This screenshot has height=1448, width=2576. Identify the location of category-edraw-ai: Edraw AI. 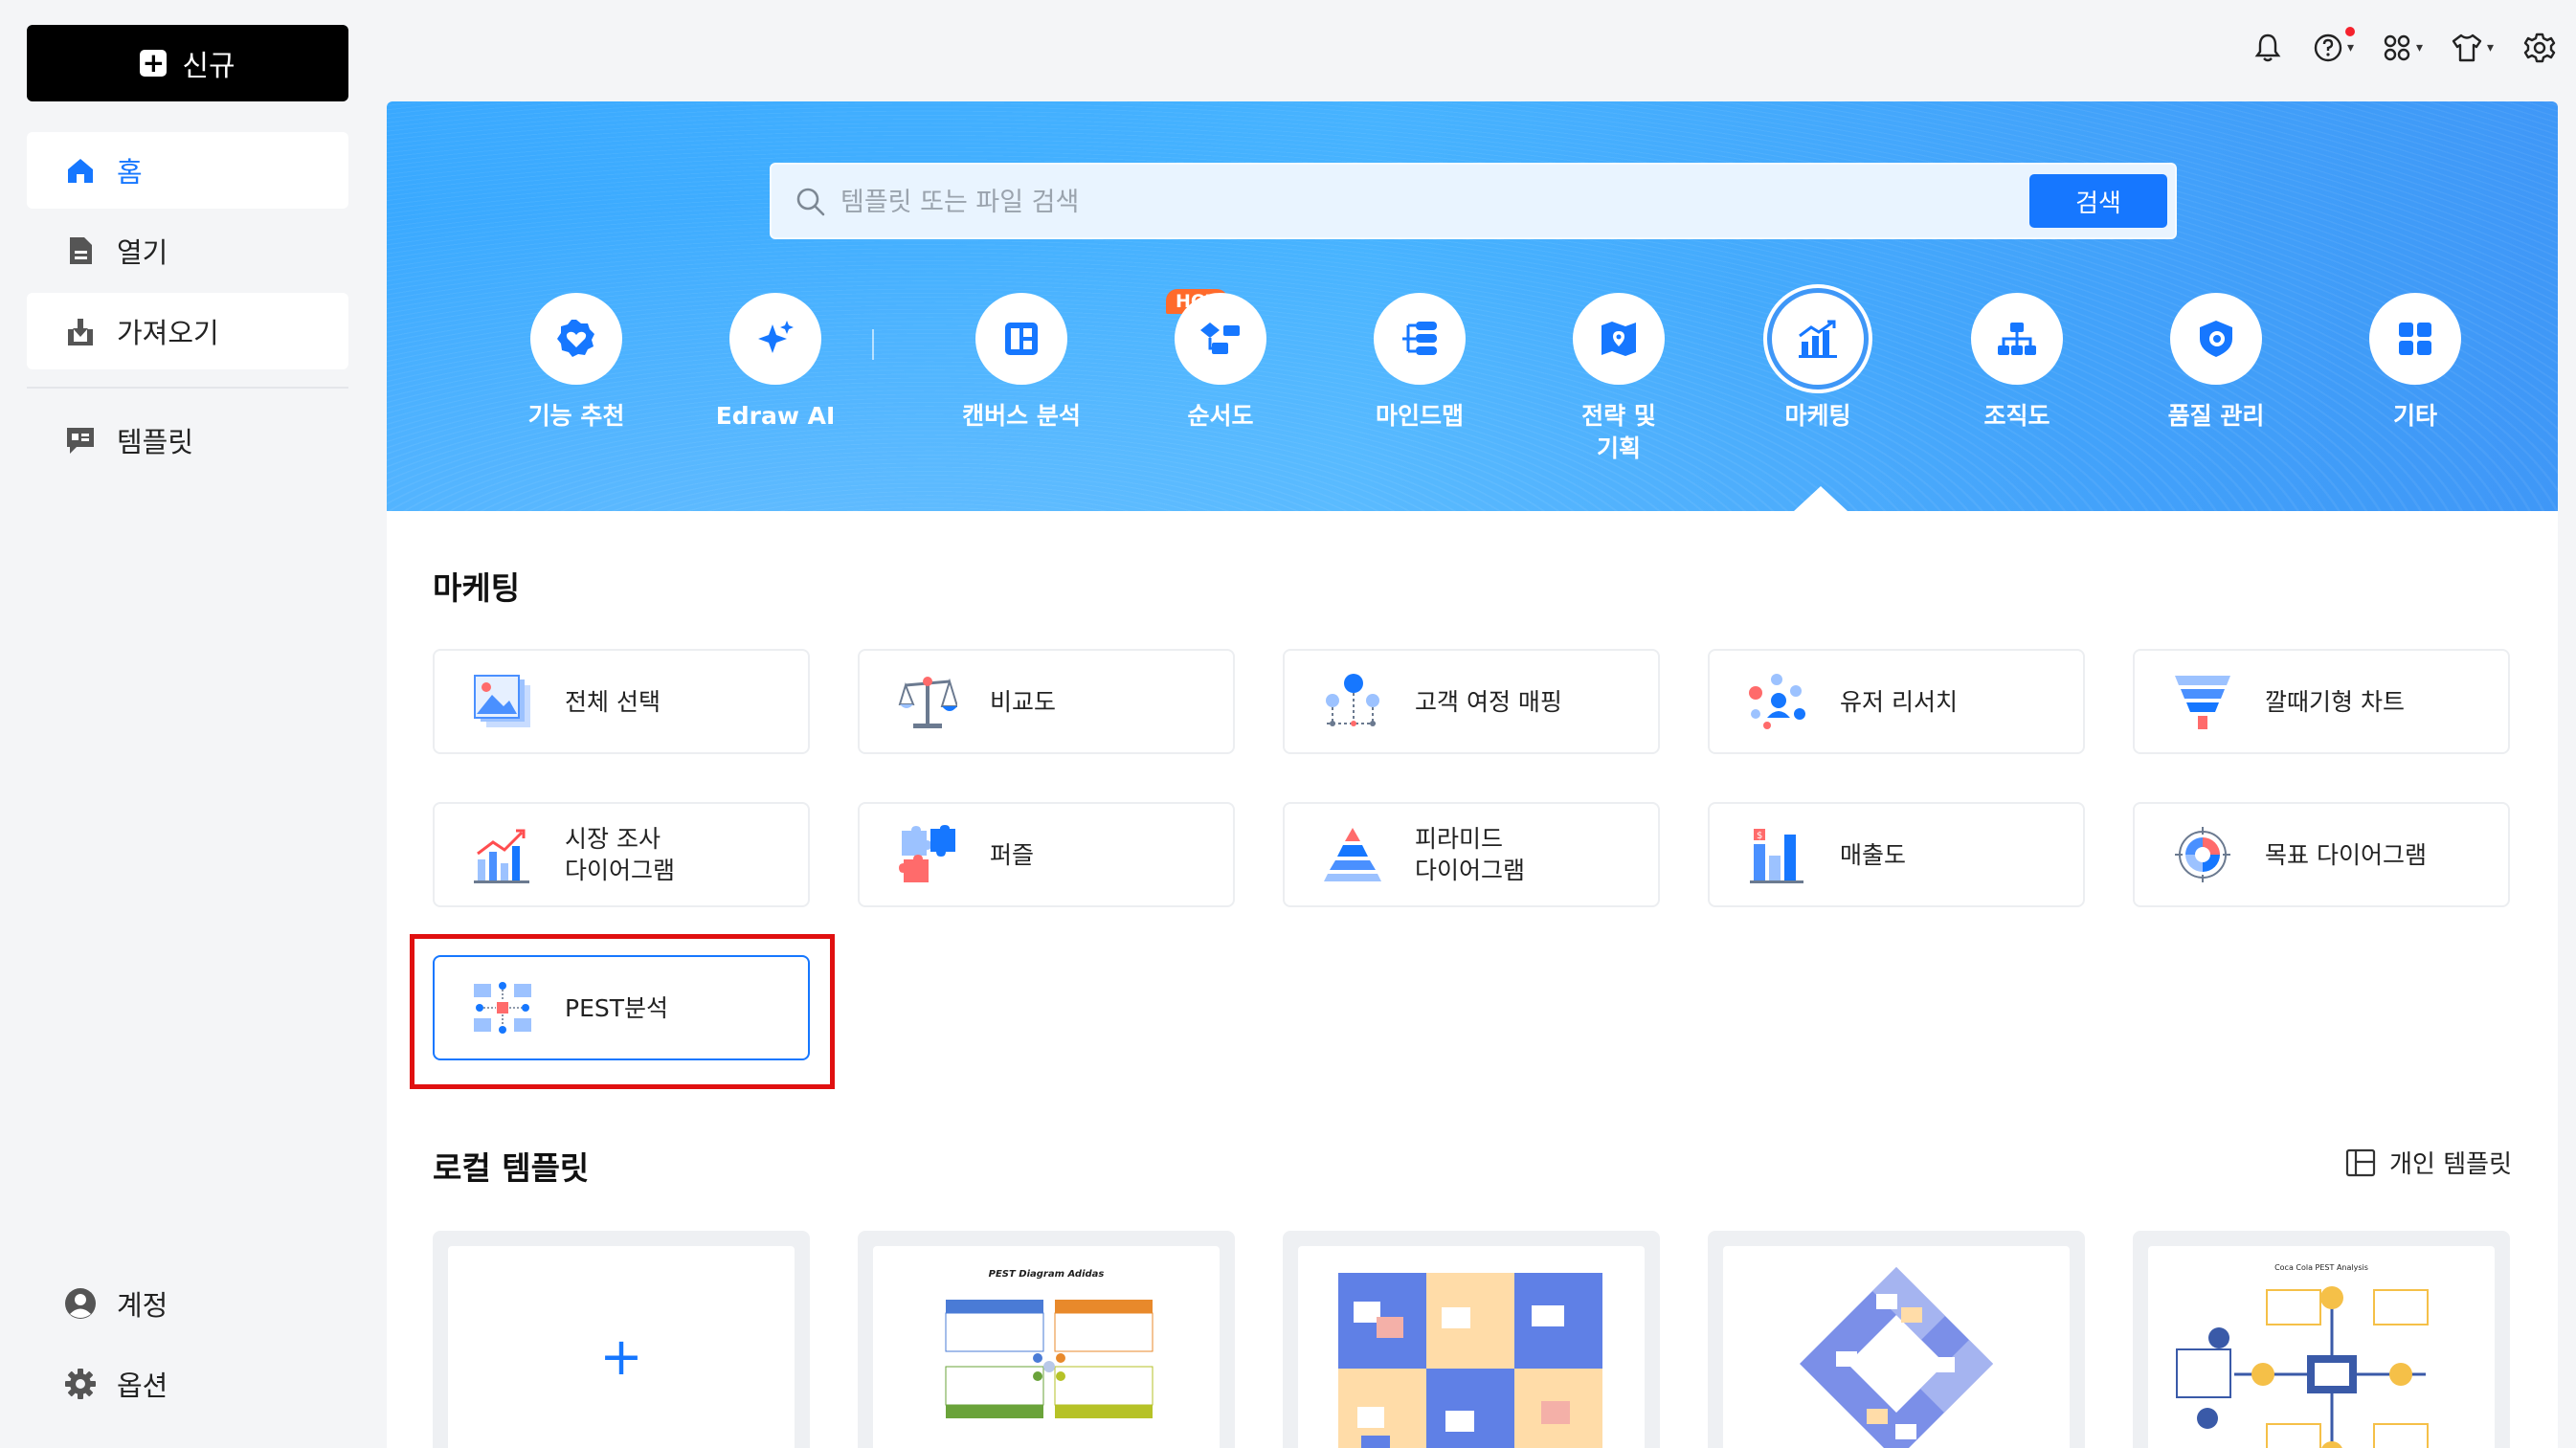
(775, 363).